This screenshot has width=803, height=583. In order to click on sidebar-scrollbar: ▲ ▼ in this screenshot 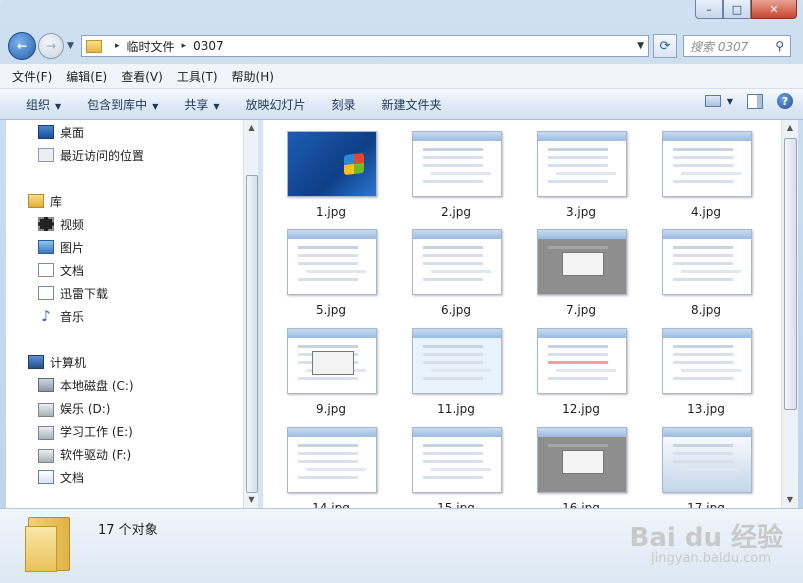, I will do `click(251, 314)`.